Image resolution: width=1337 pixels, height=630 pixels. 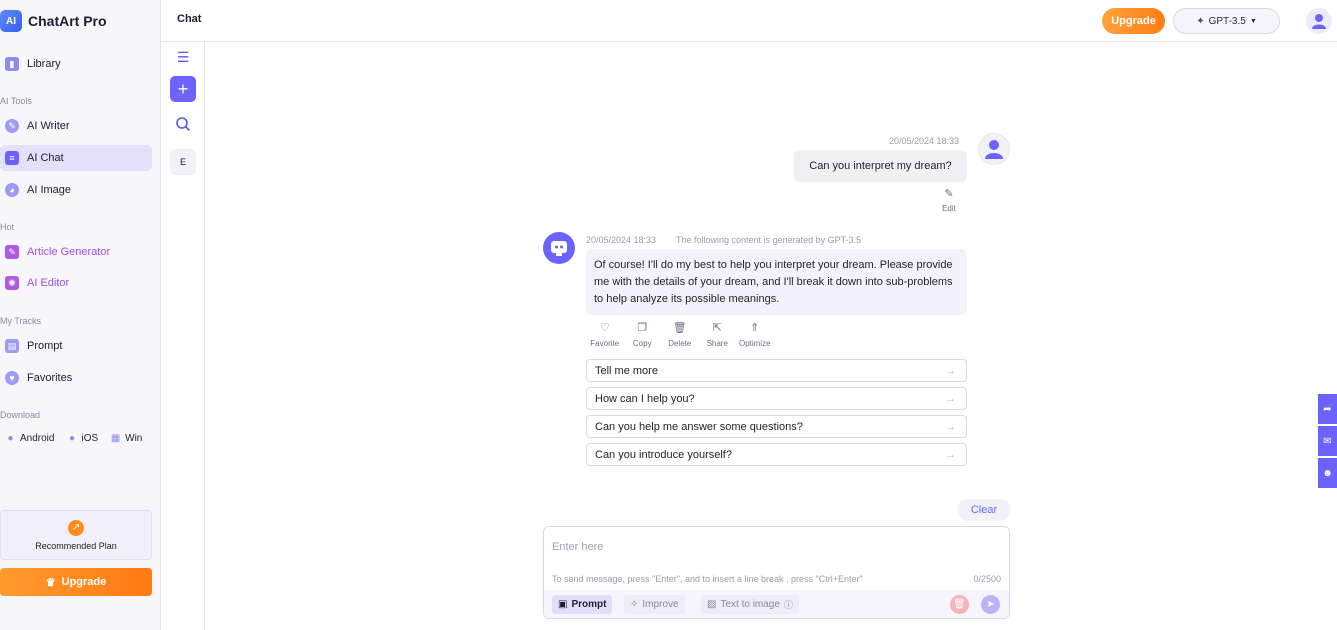 I want to click on mail-icon: ✉, so click(x=1327, y=441).